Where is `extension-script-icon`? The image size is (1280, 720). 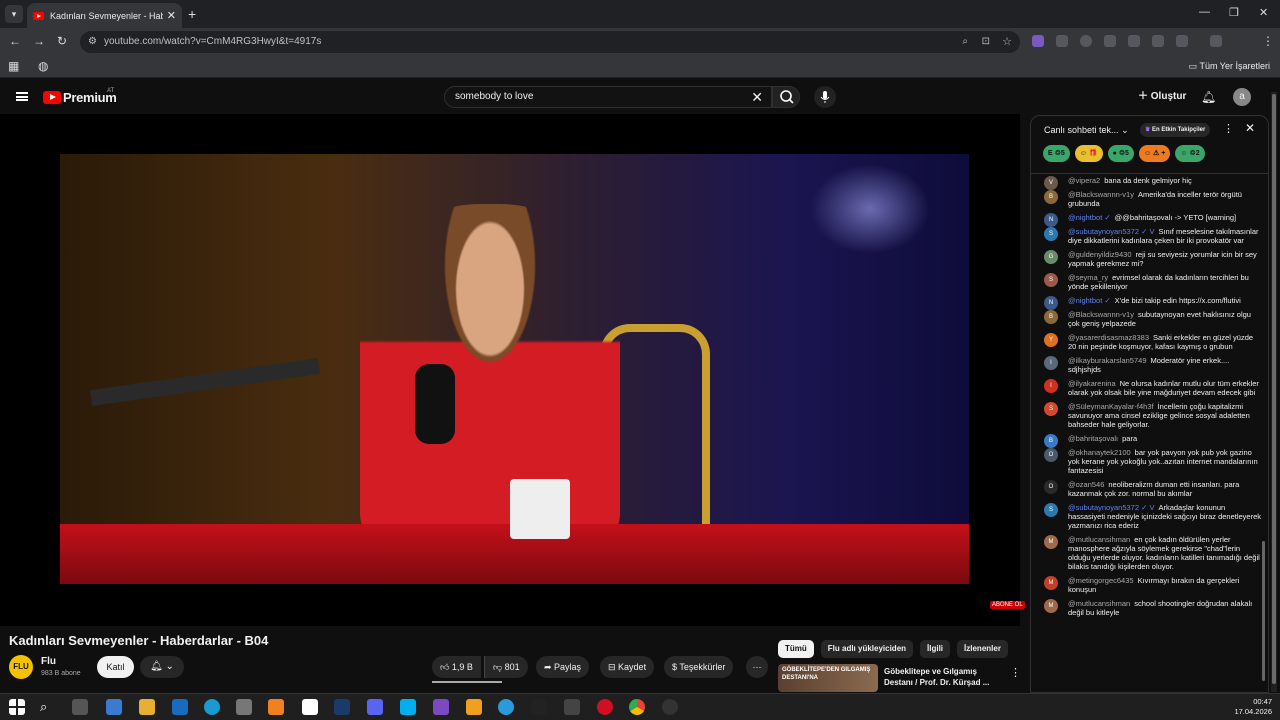 extension-script-icon is located at coordinates (1134, 41).